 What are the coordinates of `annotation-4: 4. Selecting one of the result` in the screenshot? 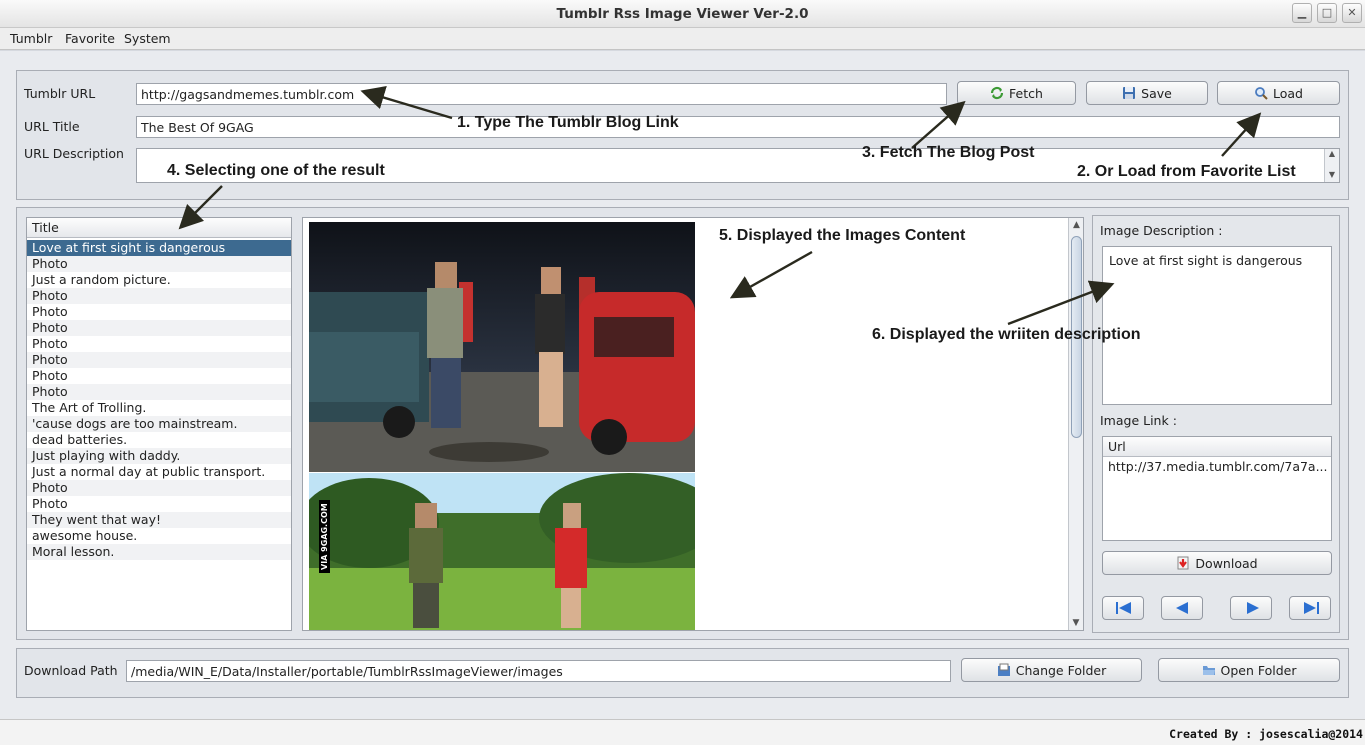 It's located at (276, 170).